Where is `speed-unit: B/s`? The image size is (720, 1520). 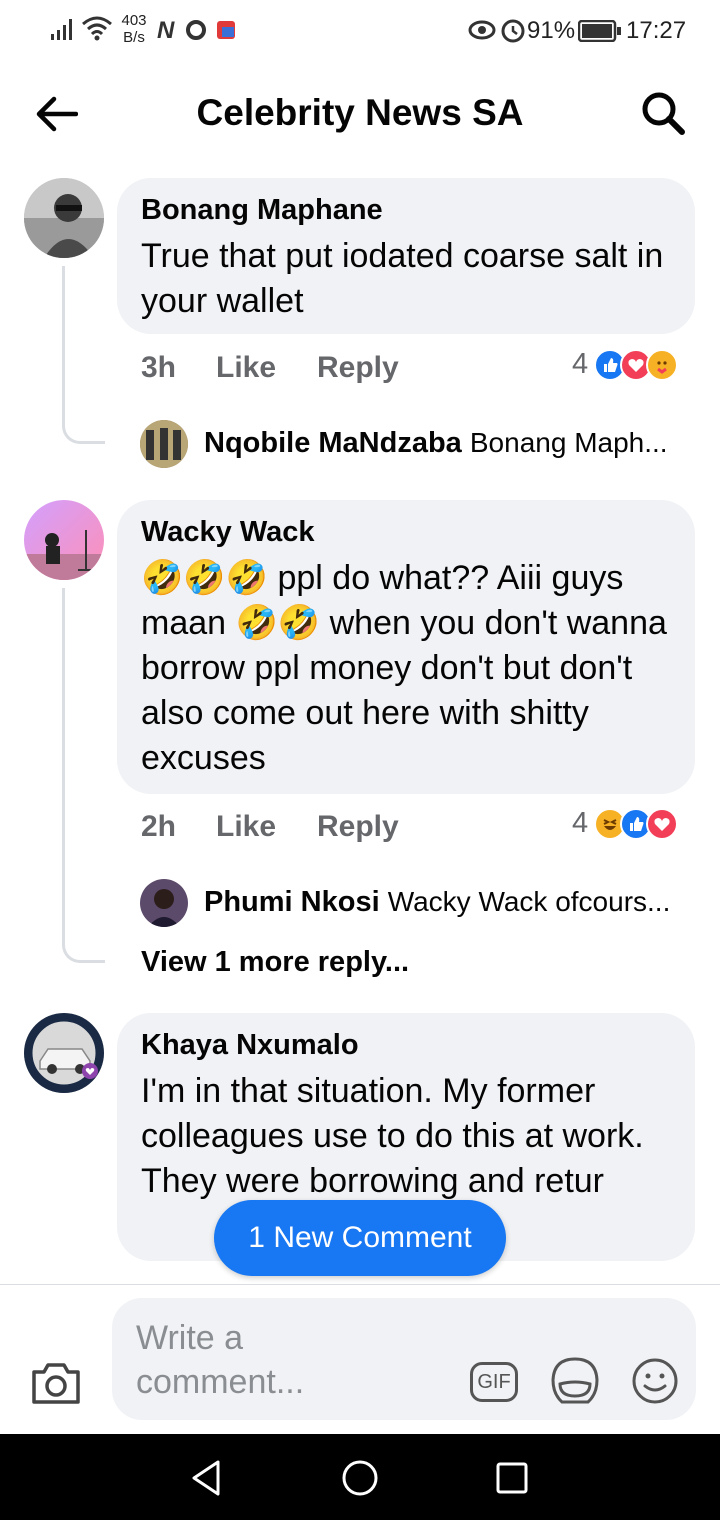 speed-unit: B/s is located at coordinates (134, 37).